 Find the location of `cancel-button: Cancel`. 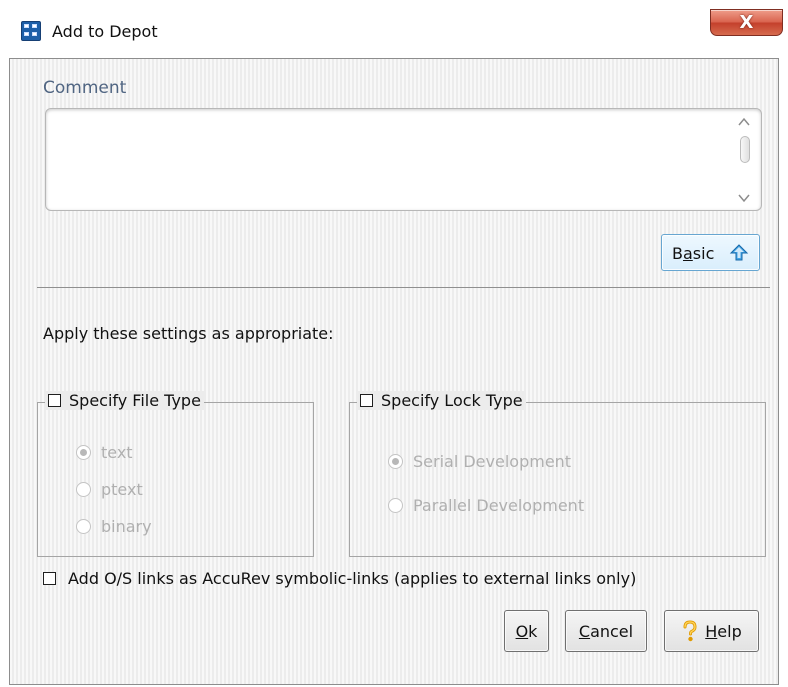

cancel-button: Cancel is located at coordinates (606, 631).